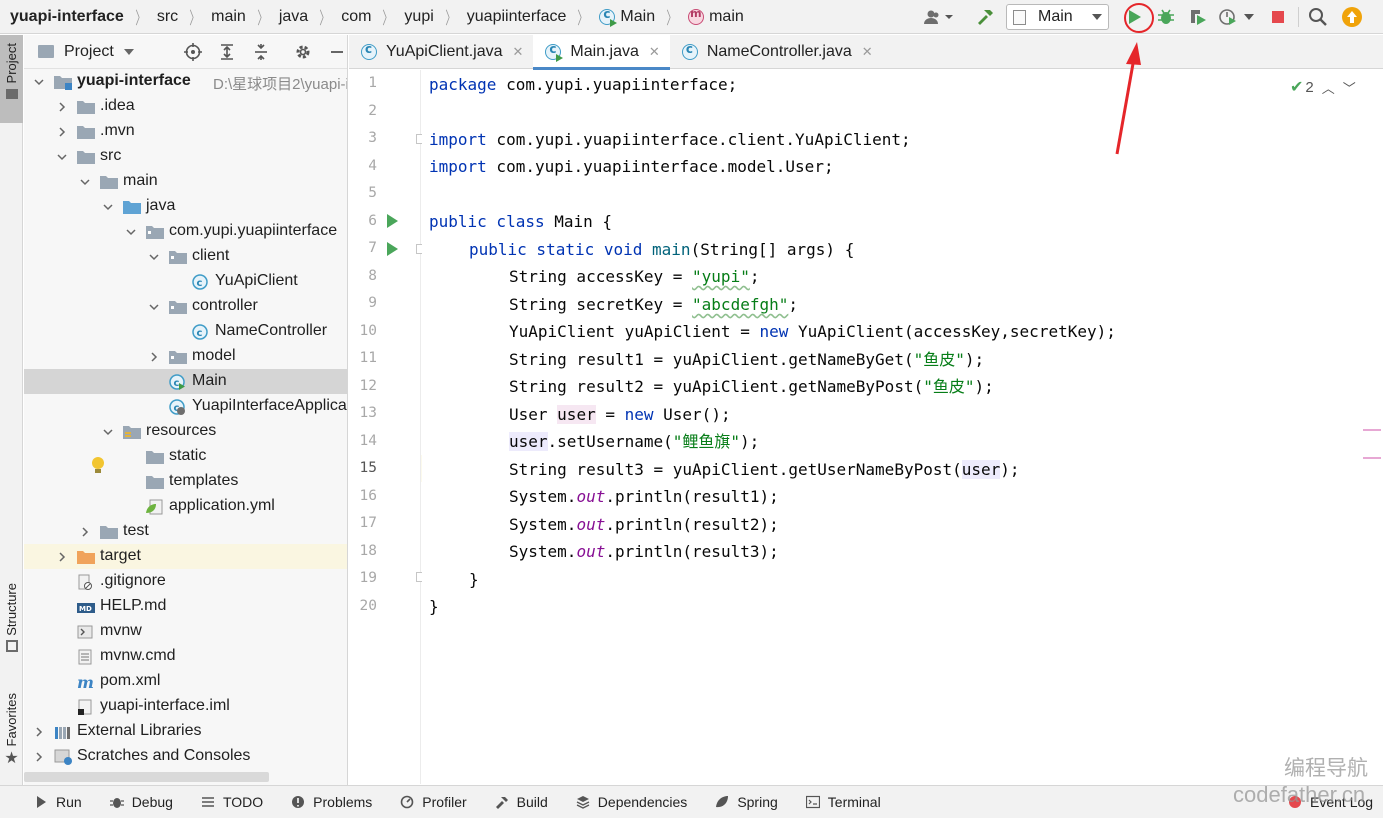  I want to click on tree-item: c Main, so click(185, 381).